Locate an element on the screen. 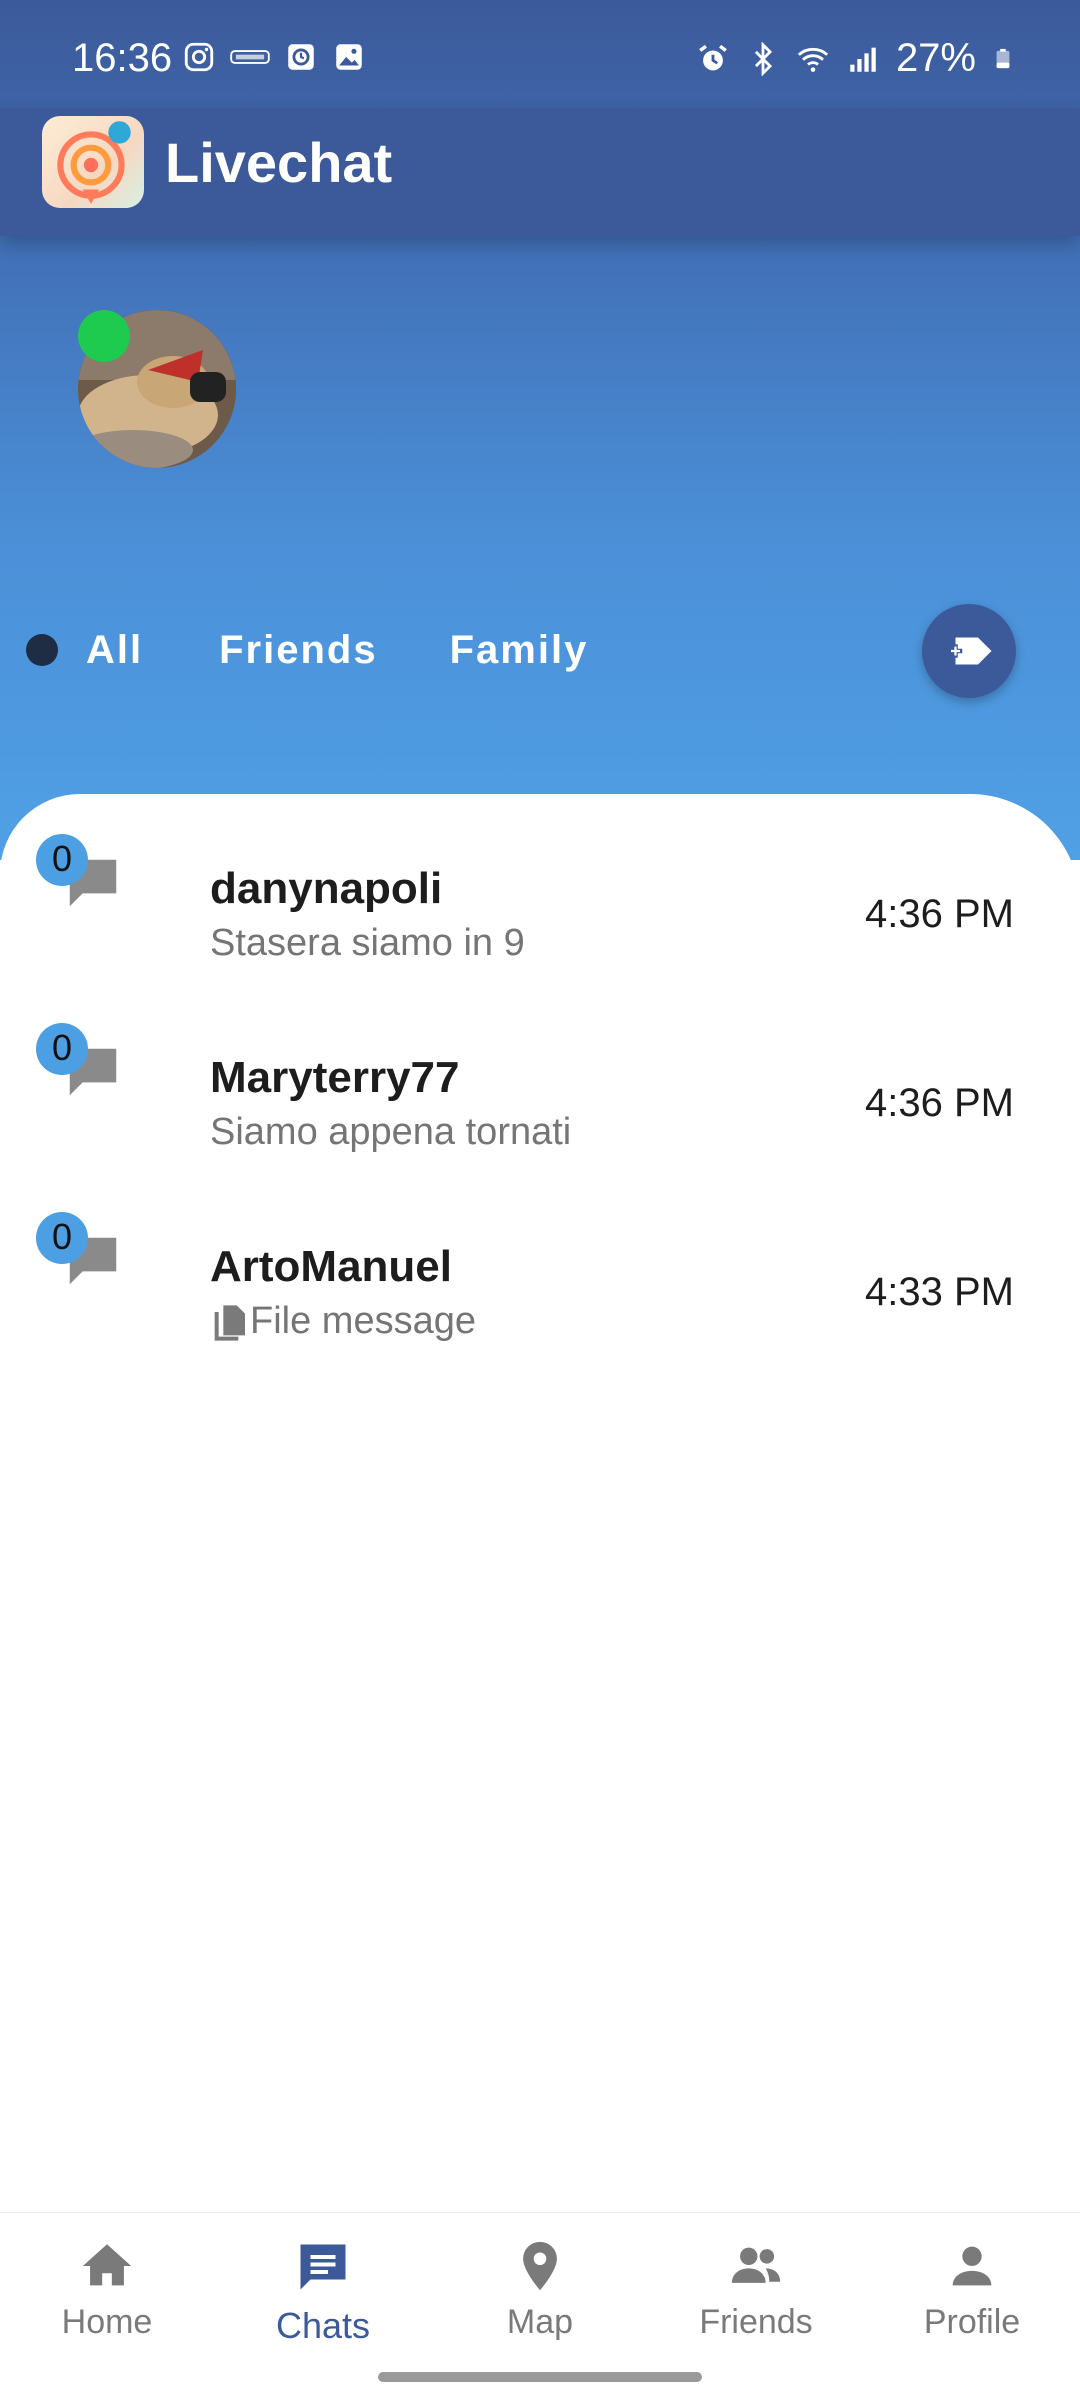  profile-icon is located at coordinates (972, 2266).